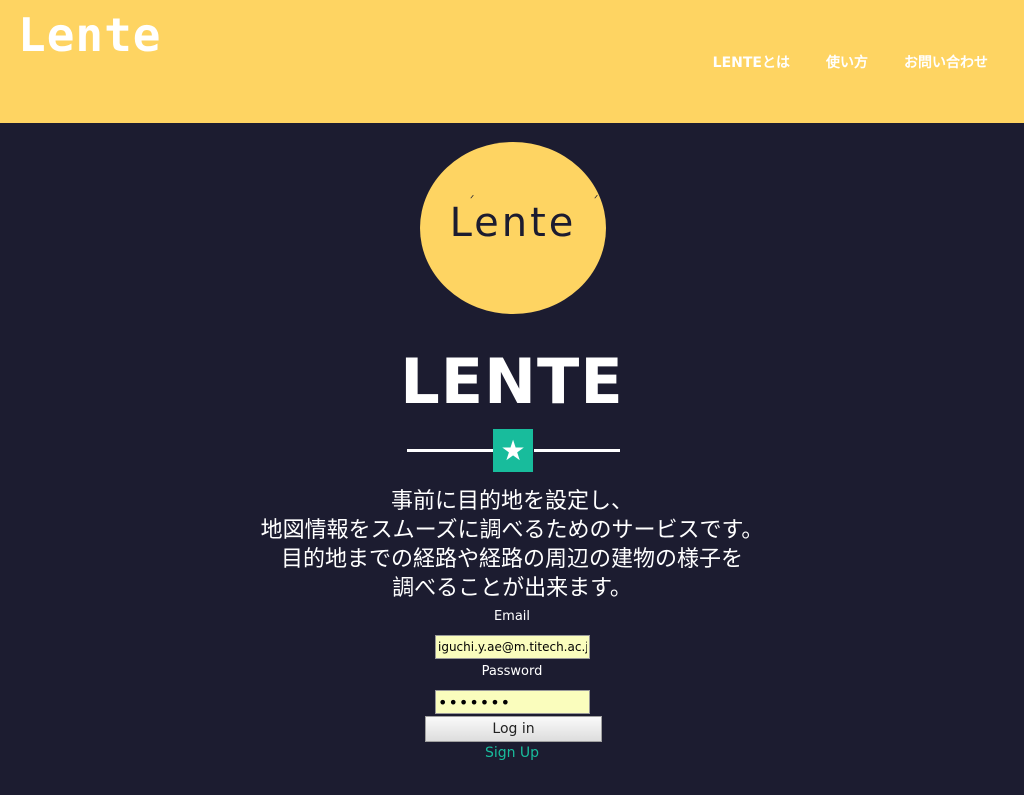 The width and height of the screenshot is (1024, 795). I want to click on page-title: LENTE, so click(512, 381).